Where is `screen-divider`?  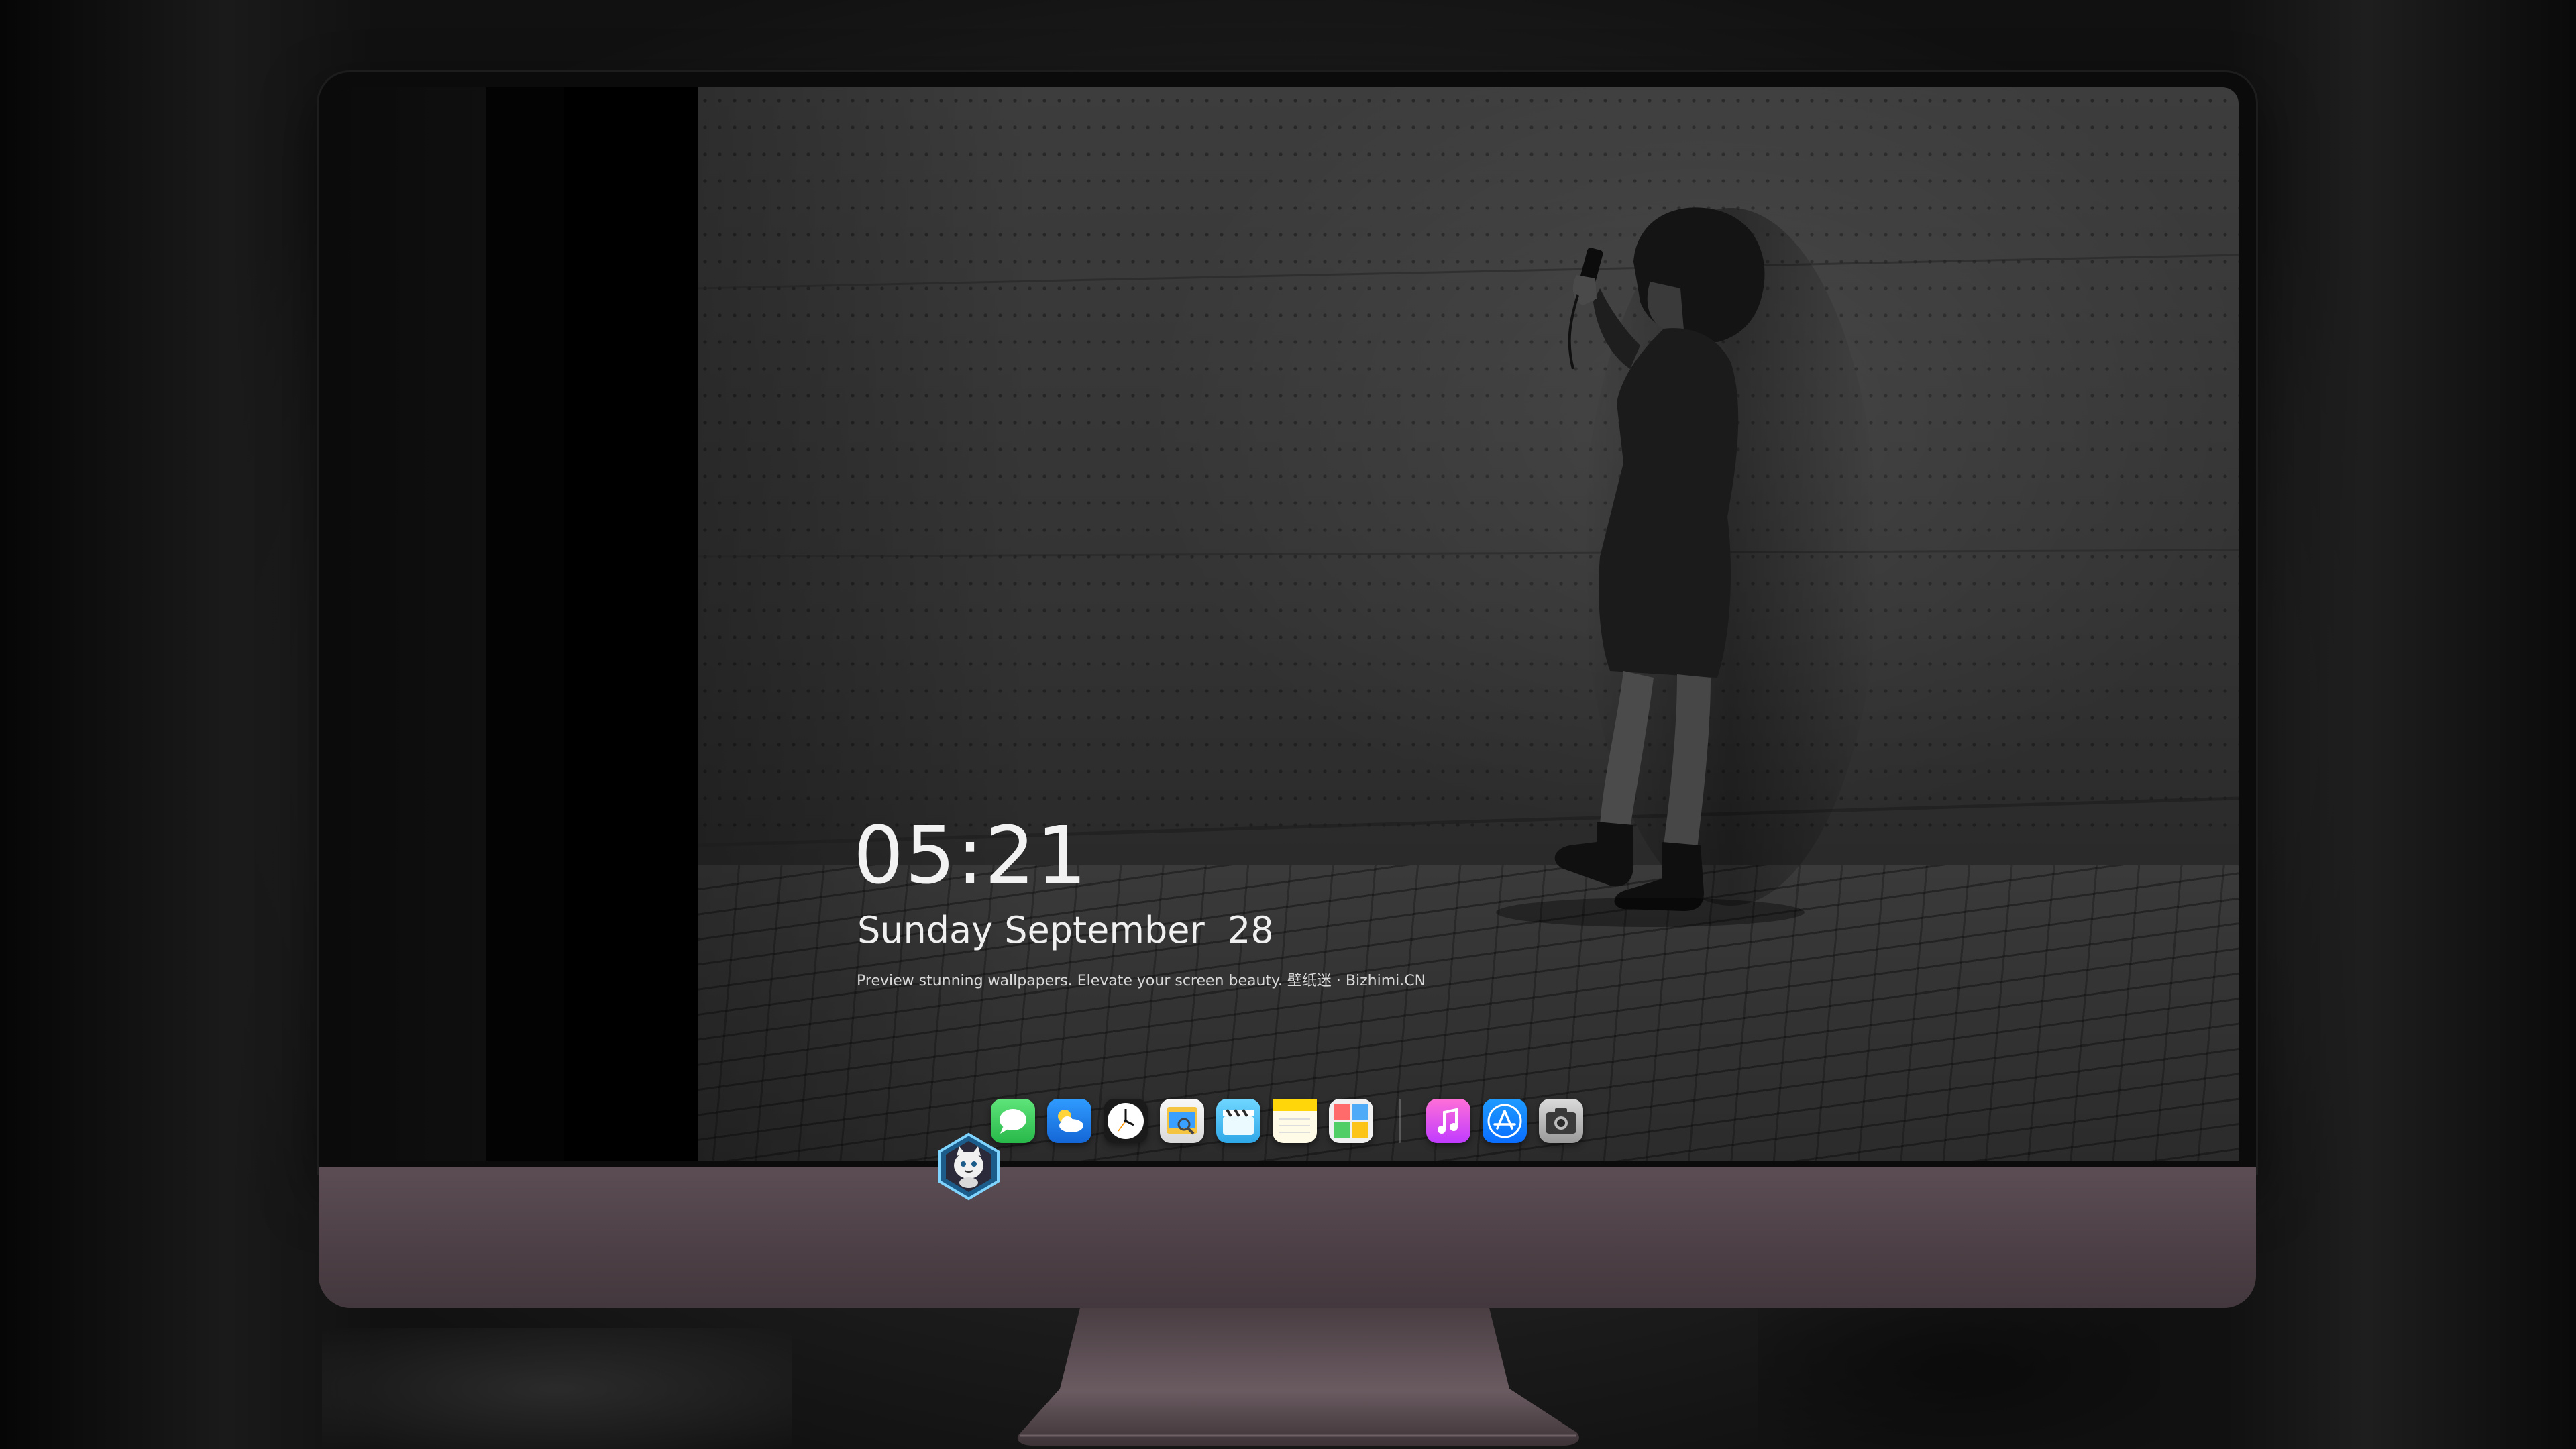 screen-divider is located at coordinates (631, 624).